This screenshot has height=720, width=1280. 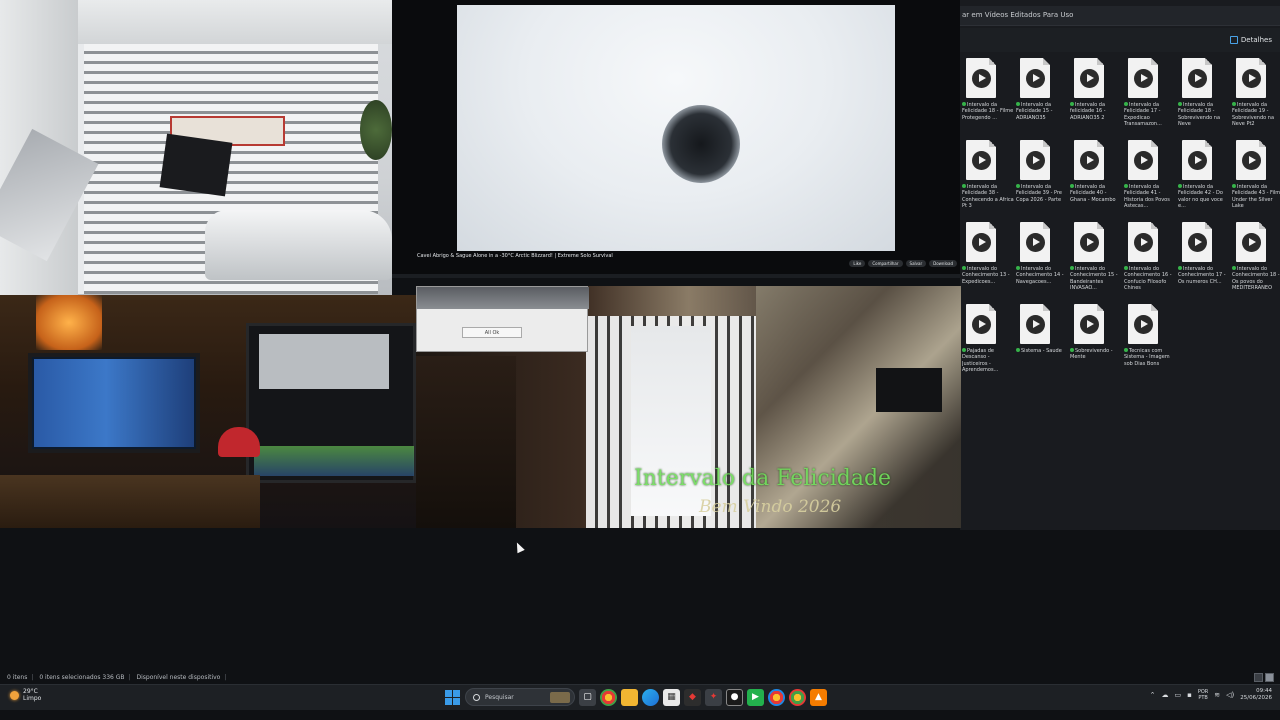 I want to click on file-name: Sistema - Saude, so click(x=1042, y=364).